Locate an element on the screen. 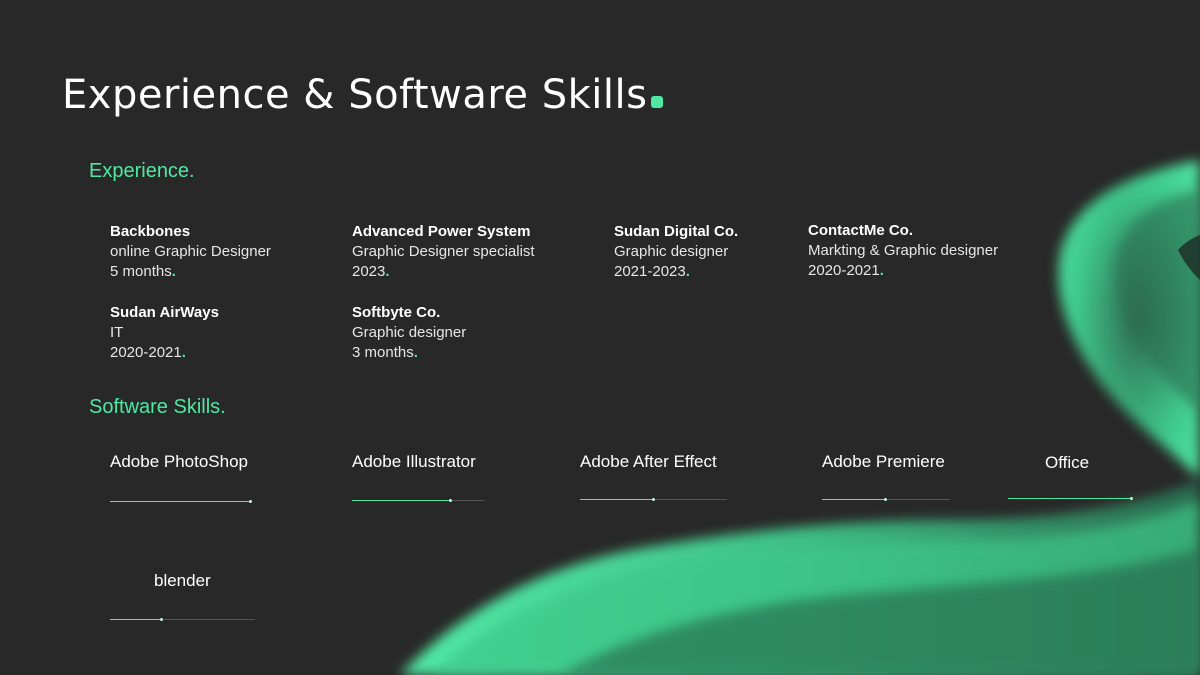 The width and height of the screenshot is (1200, 675). skill-name: Adobe After Effect is located at coordinates (648, 461).